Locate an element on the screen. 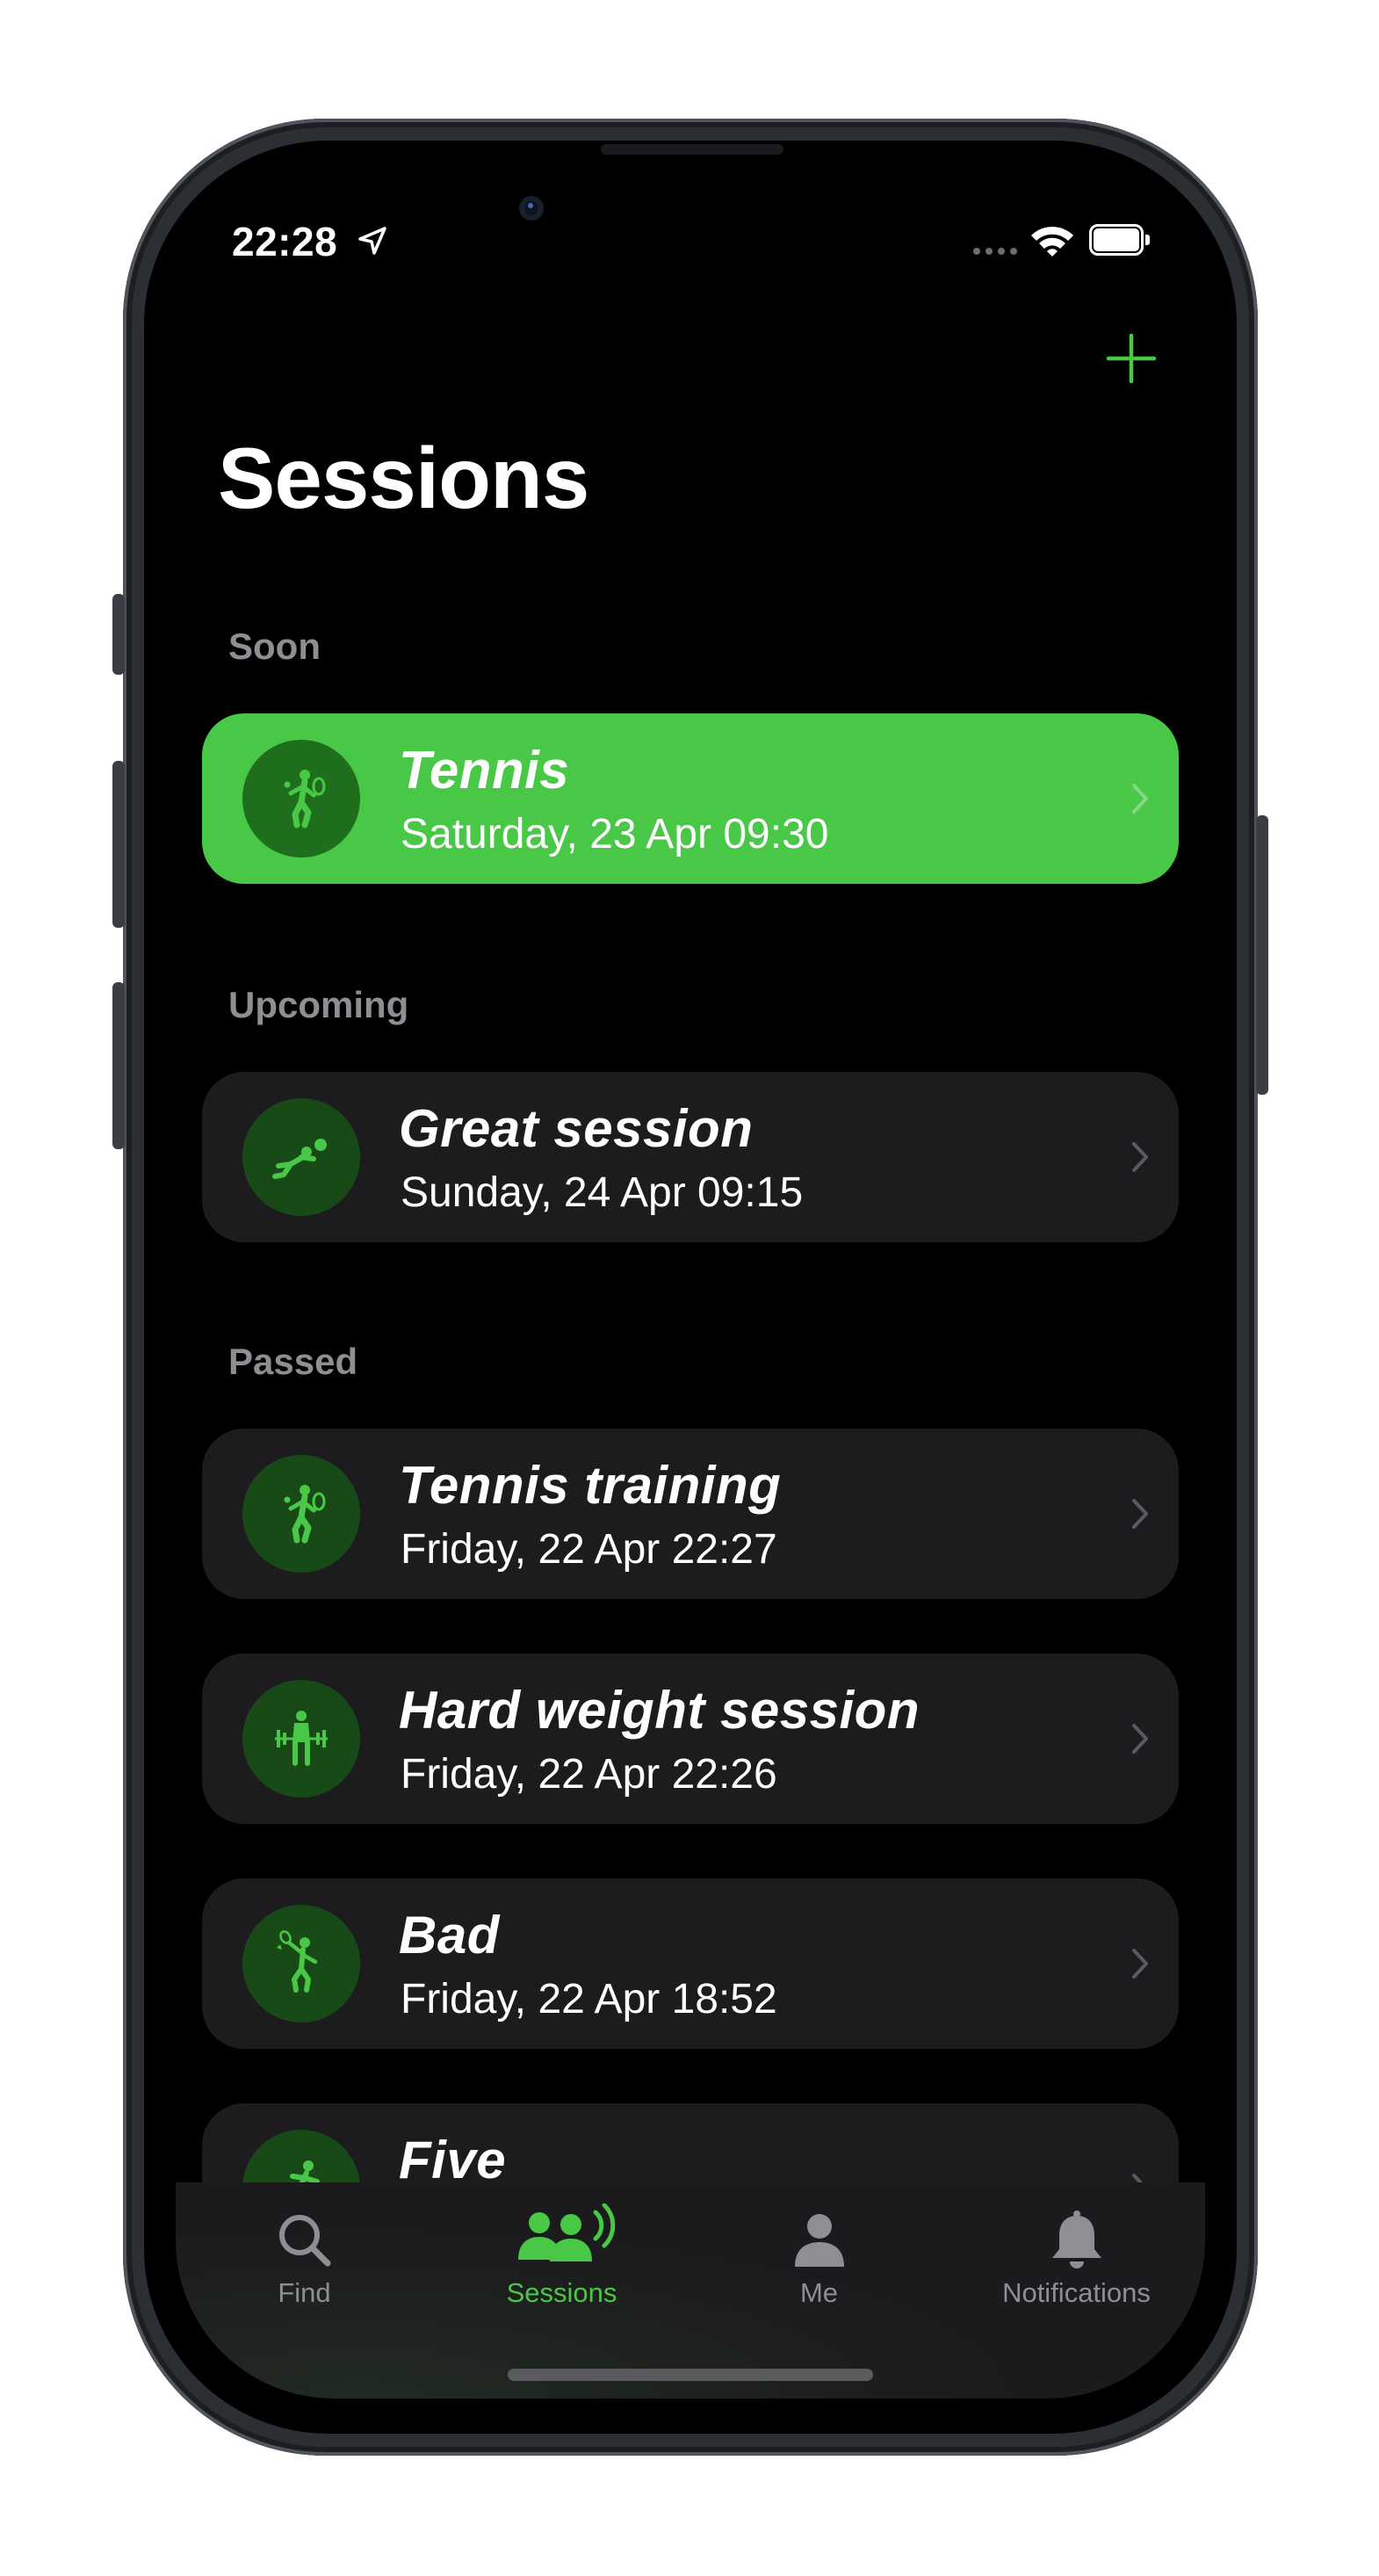  section-header-passed: Passed is located at coordinates (293, 1361).